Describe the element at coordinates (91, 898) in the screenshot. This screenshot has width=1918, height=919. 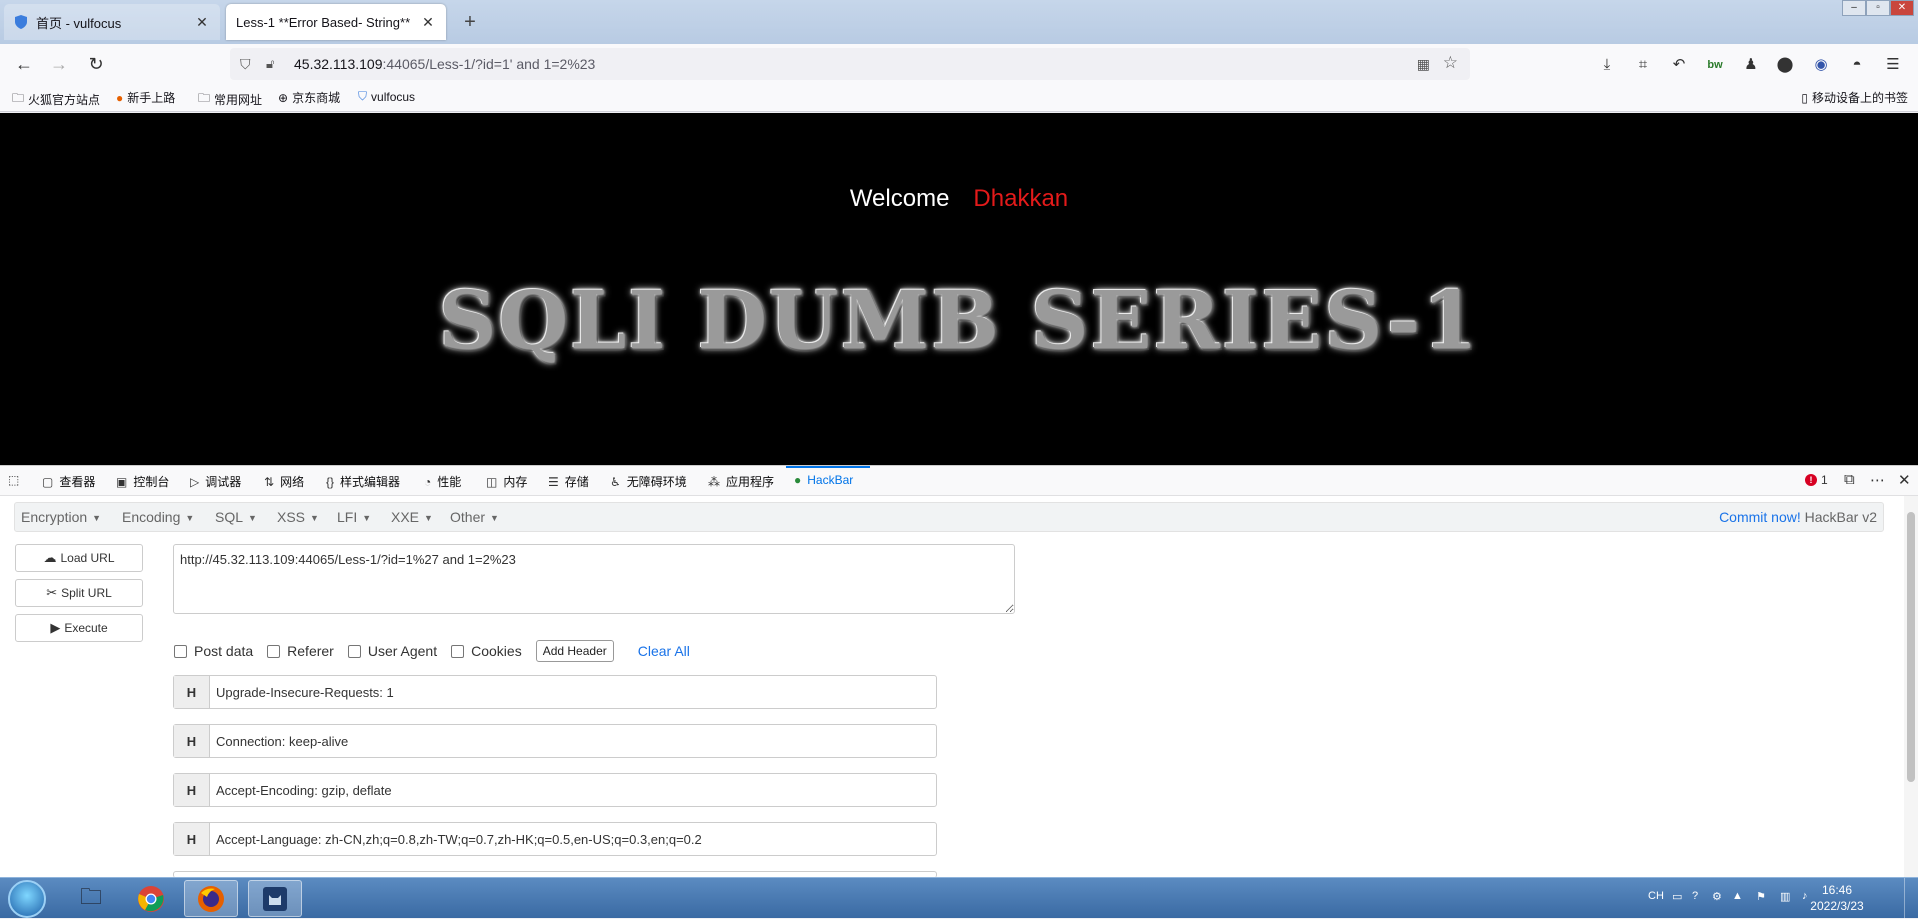
I see `file-explorer-icon: 🗀︎` at that location.